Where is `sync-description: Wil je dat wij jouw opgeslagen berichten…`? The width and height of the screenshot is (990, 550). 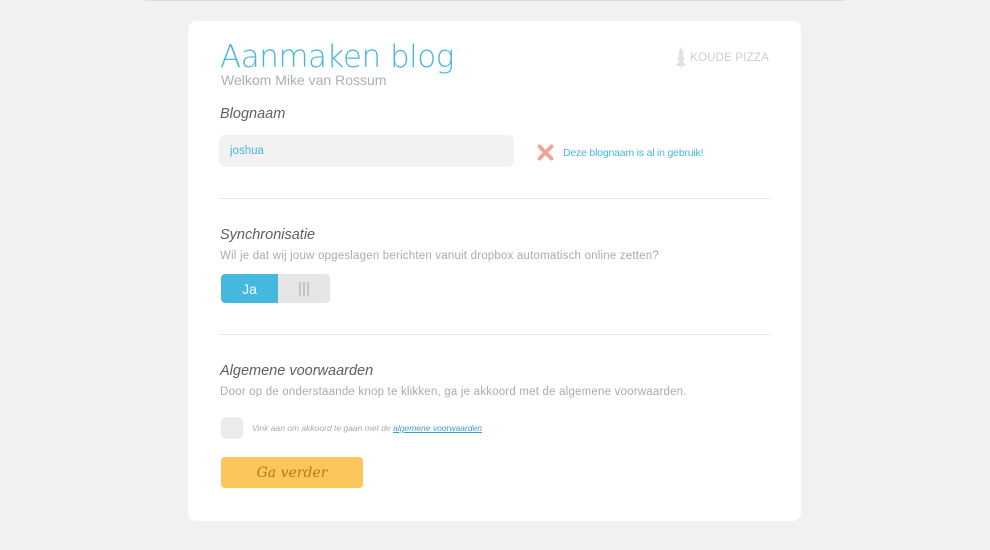
sync-description: Wil je dat wij jouw opgeslagen berichten… is located at coordinates (439, 256).